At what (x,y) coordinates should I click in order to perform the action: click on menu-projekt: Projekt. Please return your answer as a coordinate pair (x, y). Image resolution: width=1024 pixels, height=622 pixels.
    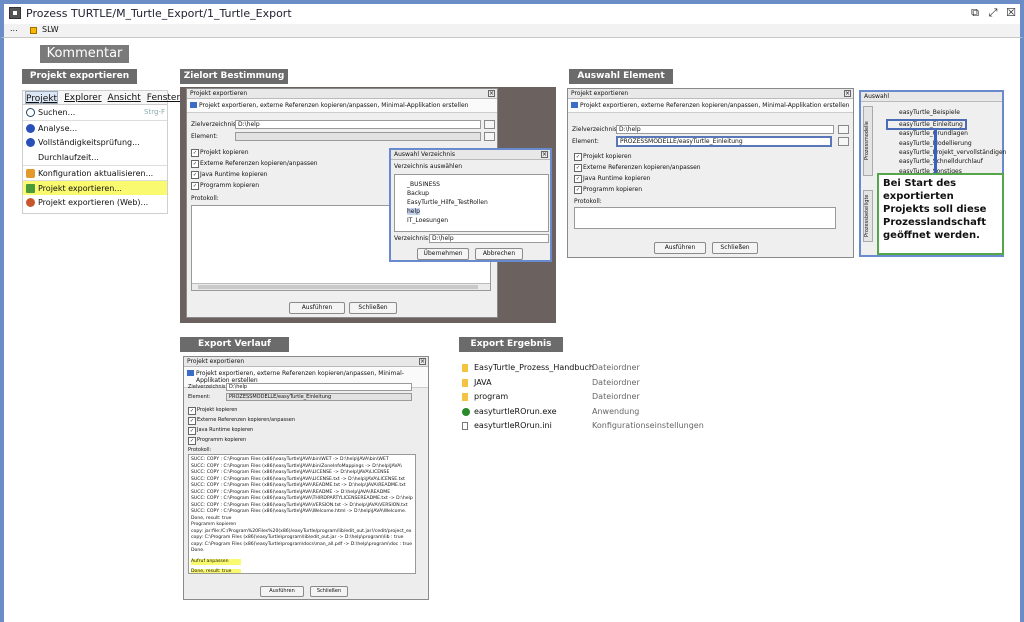
    Looking at the image, I should click on (42, 97).